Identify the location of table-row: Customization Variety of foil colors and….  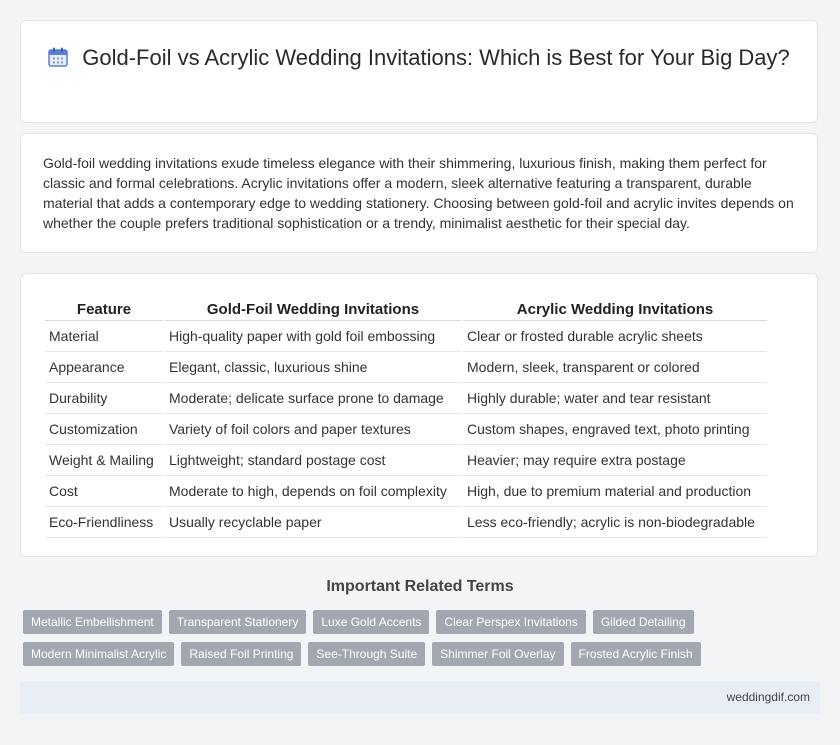
(406, 429).